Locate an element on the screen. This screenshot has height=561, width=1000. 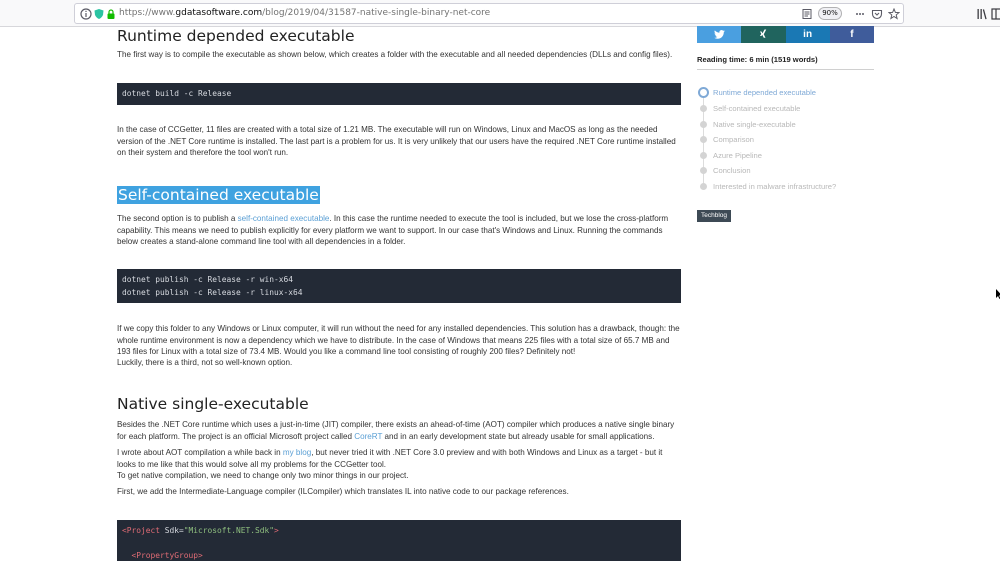
self-contained-executable-link: self-contained executable is located at coordinates (284, 218).